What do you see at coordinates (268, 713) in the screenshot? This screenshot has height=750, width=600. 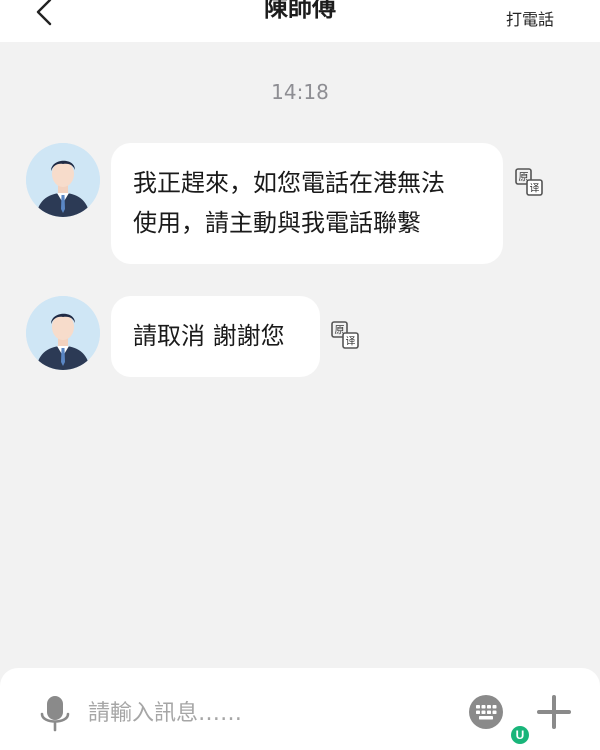 I see `message-input` at bounding box center [268, 713].